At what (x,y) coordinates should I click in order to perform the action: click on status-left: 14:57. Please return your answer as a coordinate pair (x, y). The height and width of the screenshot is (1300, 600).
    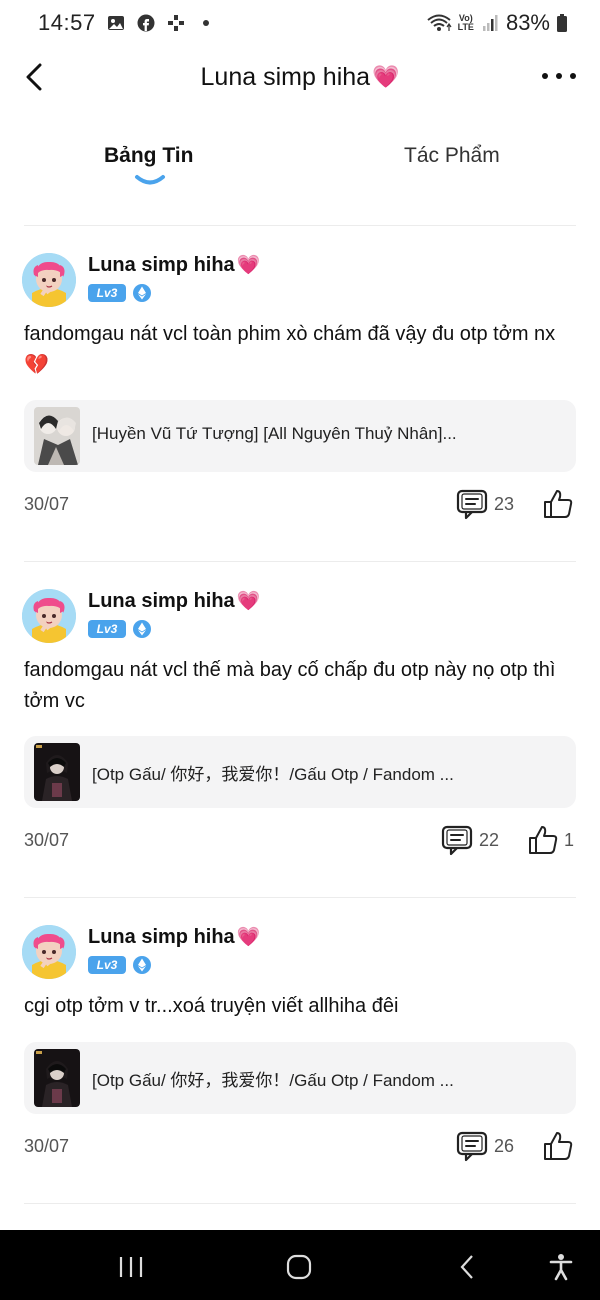
    Looking at the image, I should click on (127, 23).